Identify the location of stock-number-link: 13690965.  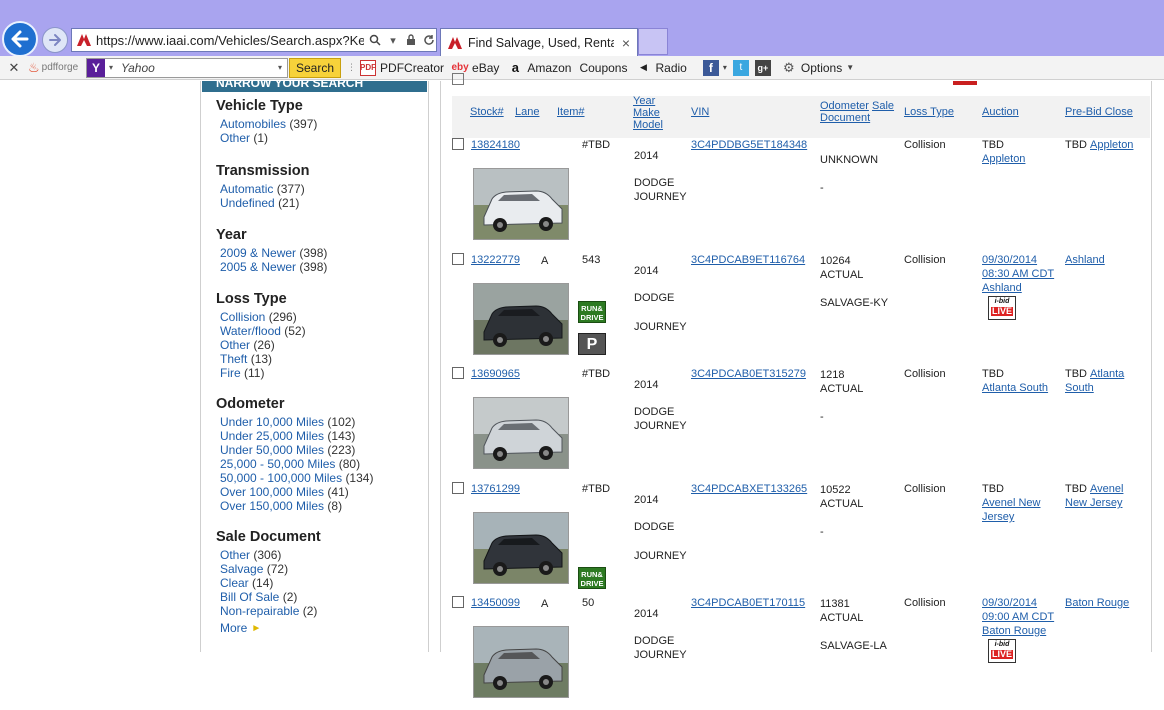
(495, 374).